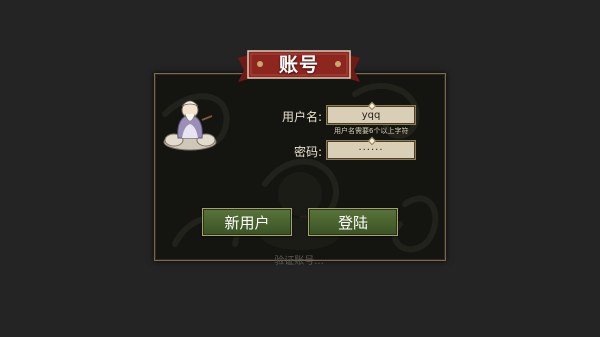  Describe the element at coordinates (298, 65) in the screenshot. I see `dialog-title: 账号` at that location.